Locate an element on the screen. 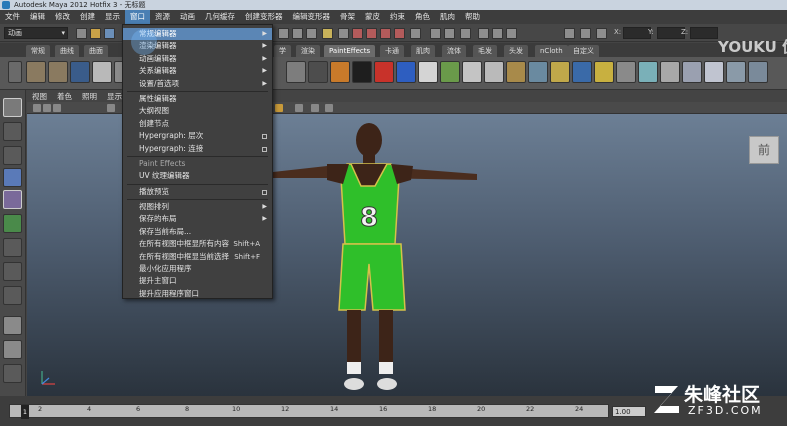 The height and width of the screenshot is (426, 787). brush-frost-icon is located at coordinates (714, 72).